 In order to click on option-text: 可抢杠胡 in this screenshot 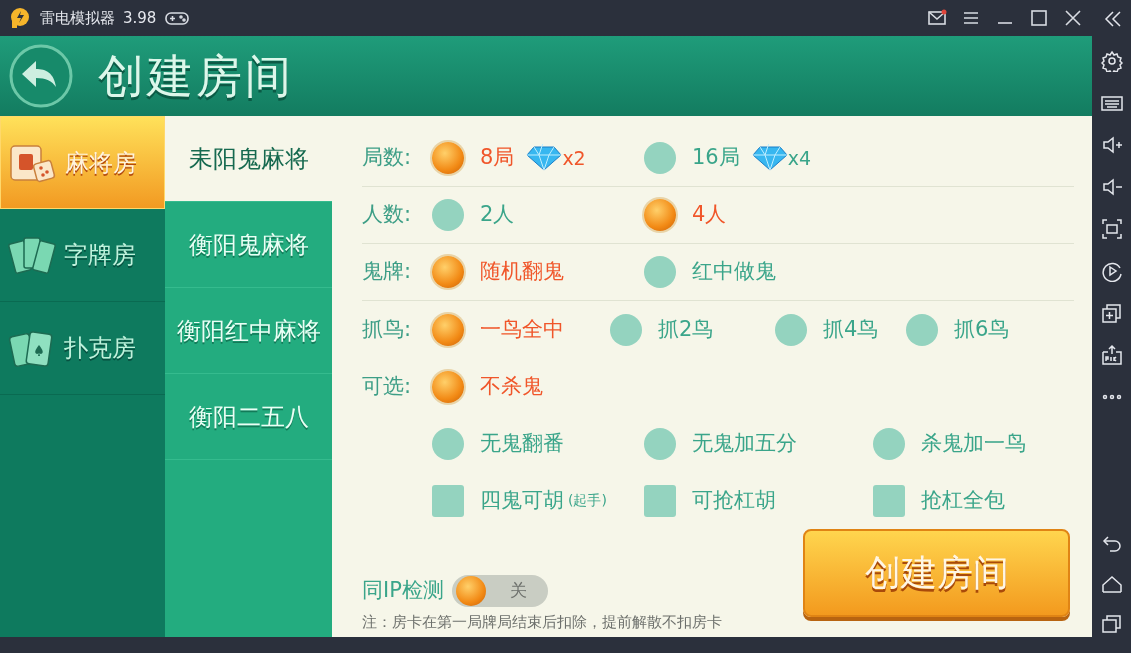, I will do `click(734, 500)`.